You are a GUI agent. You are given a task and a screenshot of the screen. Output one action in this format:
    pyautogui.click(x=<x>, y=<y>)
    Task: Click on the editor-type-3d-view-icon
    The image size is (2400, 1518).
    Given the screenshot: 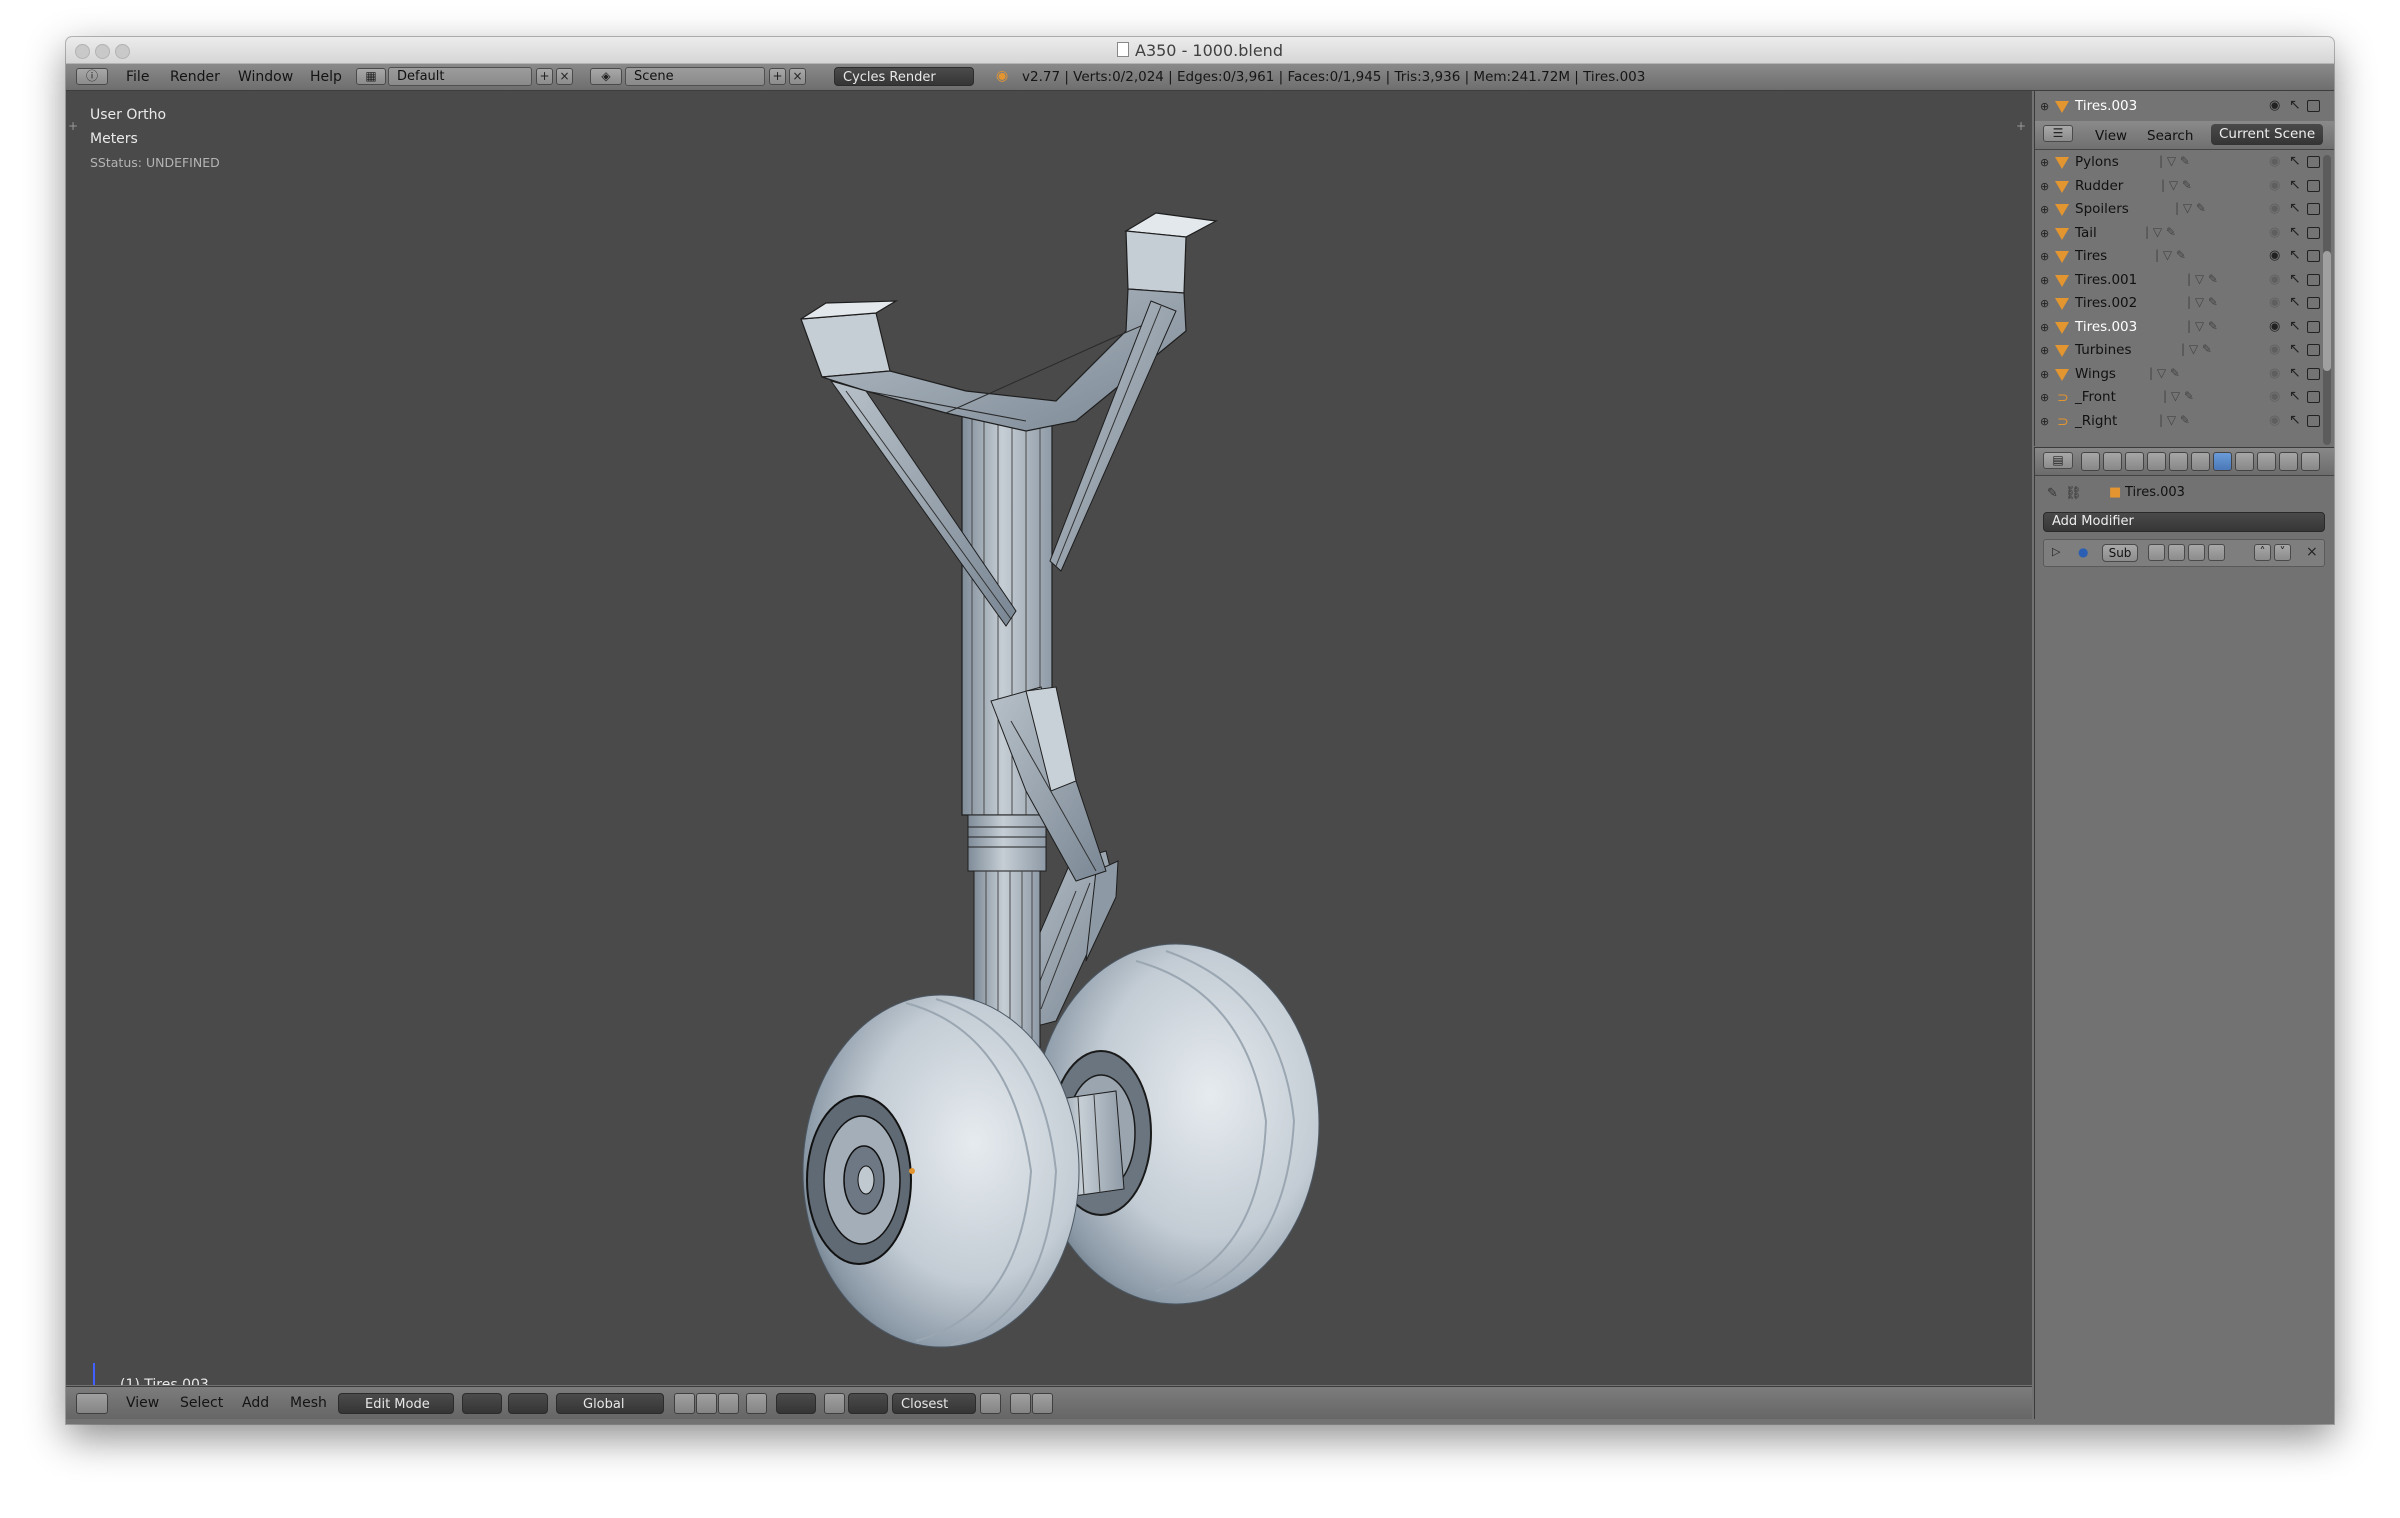 What is the action you would take?
    pyautogui.click(x=92, y=1403)
    